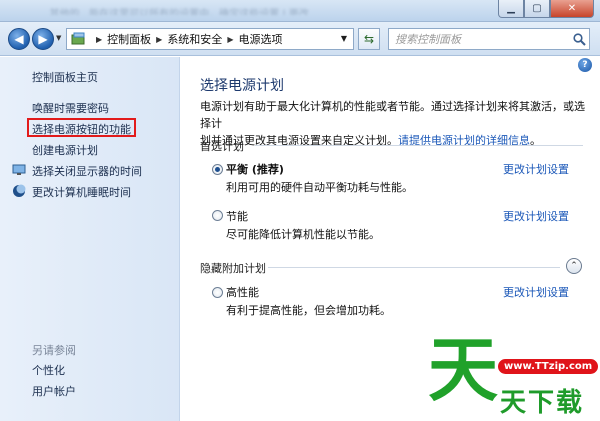 The image size is (600, 421). Describe the element at coordinates (319, 187) in the screenshot. I see `plan-balanced-desc: 利用可用的硬件自动平衡功耗与性能。` at that location.